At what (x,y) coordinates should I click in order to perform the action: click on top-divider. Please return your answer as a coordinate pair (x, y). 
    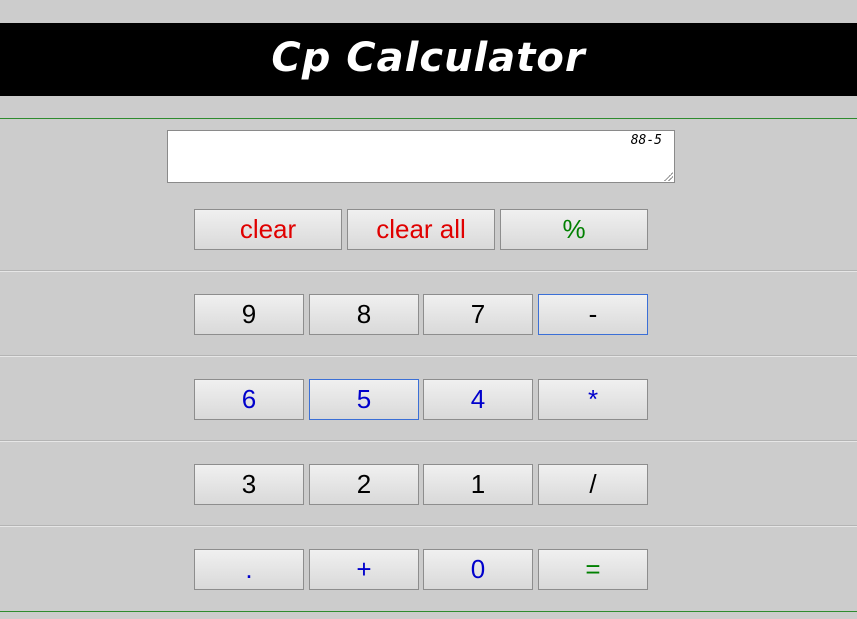
    Looking at the image, I should click on (428, 118).